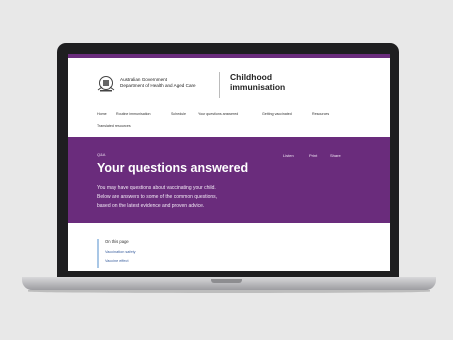 Image resolution: width=453 pixels, height=340 pixels. What do you see at coordinates (320, 114) in the screenshot?
I see `nav-item-resources: Resources` at bounding box center [320, 114].